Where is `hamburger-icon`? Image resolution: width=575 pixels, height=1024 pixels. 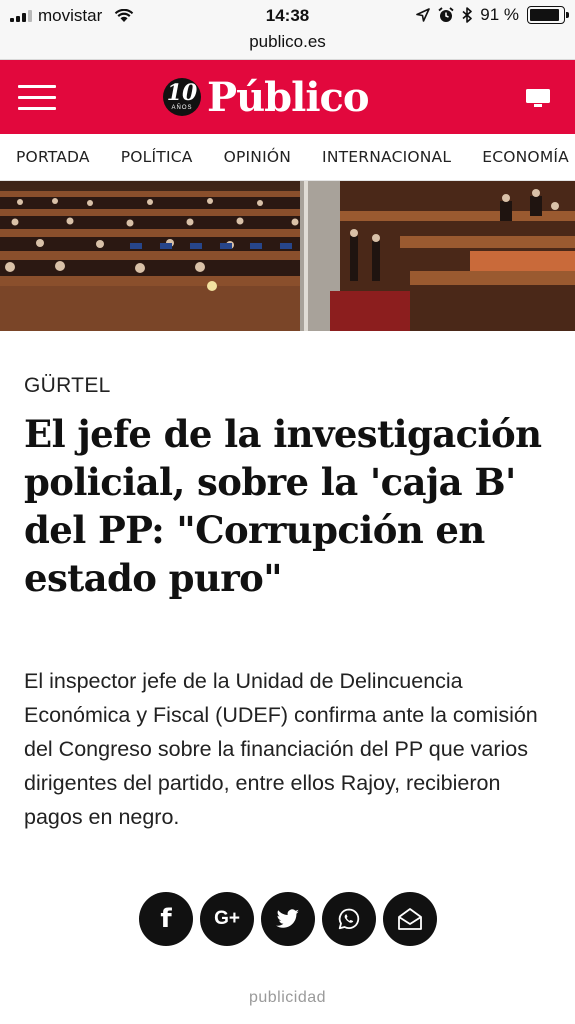 hamburger-icon is located at coordinates (37, 98).